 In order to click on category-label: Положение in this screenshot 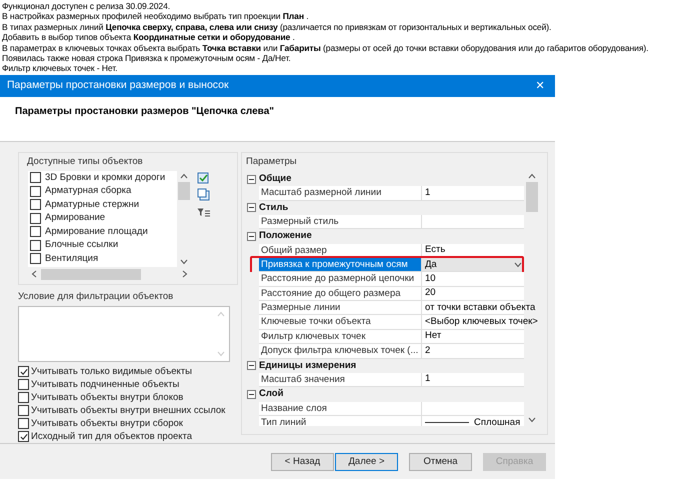, I will do `click(285, 236)`.